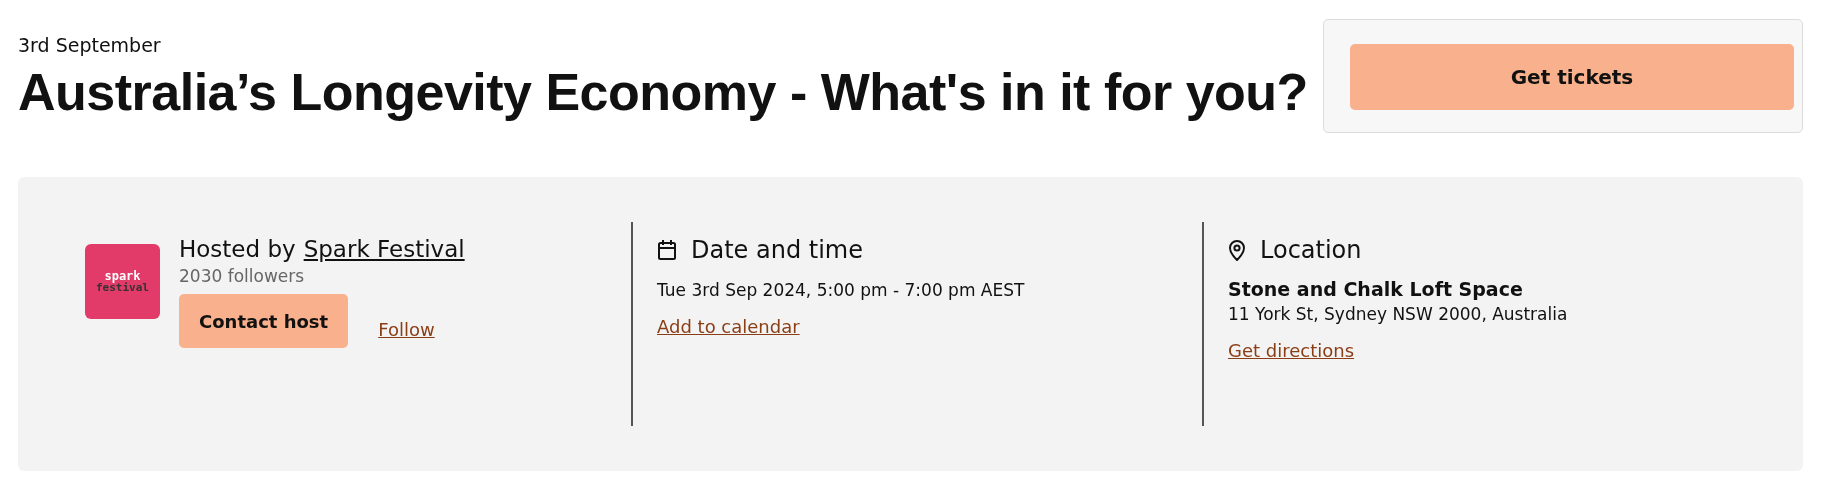 This screenshot has height=490, width=1822. Describe the element at coordinates (777, 250) in the screenshot. I see `date-time-heading: Date and time` at that location.